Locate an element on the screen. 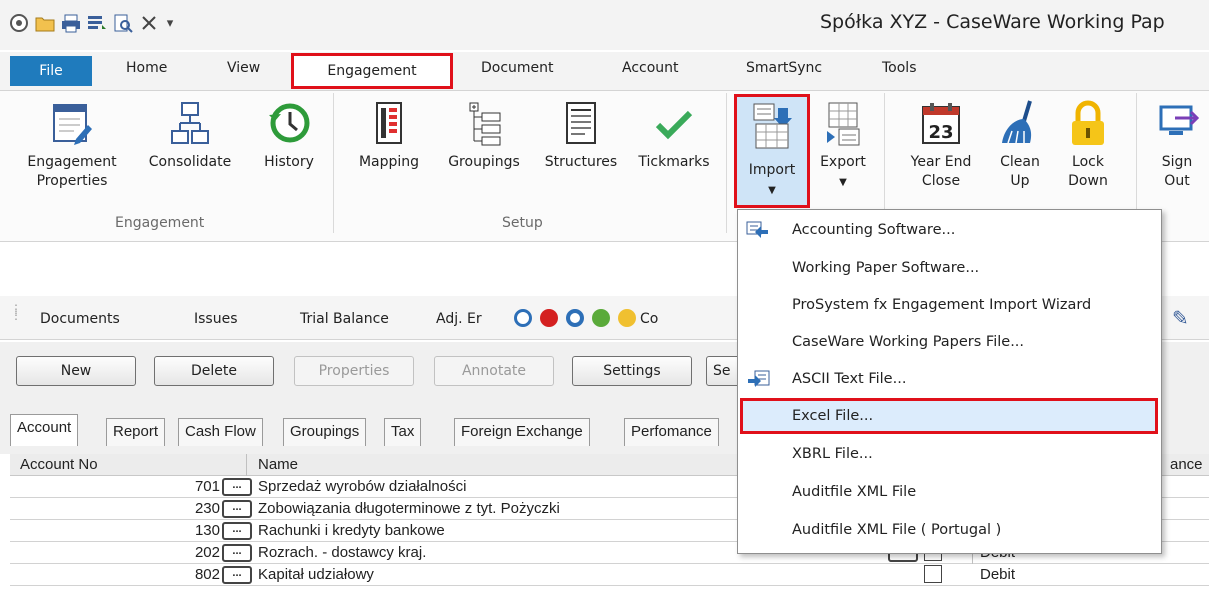 Image resolution: width=1209 pixels, height=594 pixels. tab-document: Document is located at coordinates (517, 68).